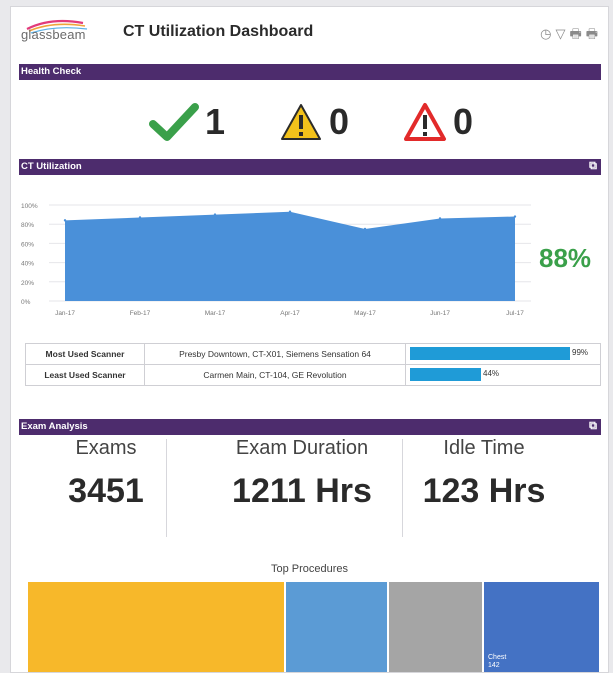  Describe the element at coordinates (593, 166) in the screenshot. I see `export-icon: ⧉` at that location.